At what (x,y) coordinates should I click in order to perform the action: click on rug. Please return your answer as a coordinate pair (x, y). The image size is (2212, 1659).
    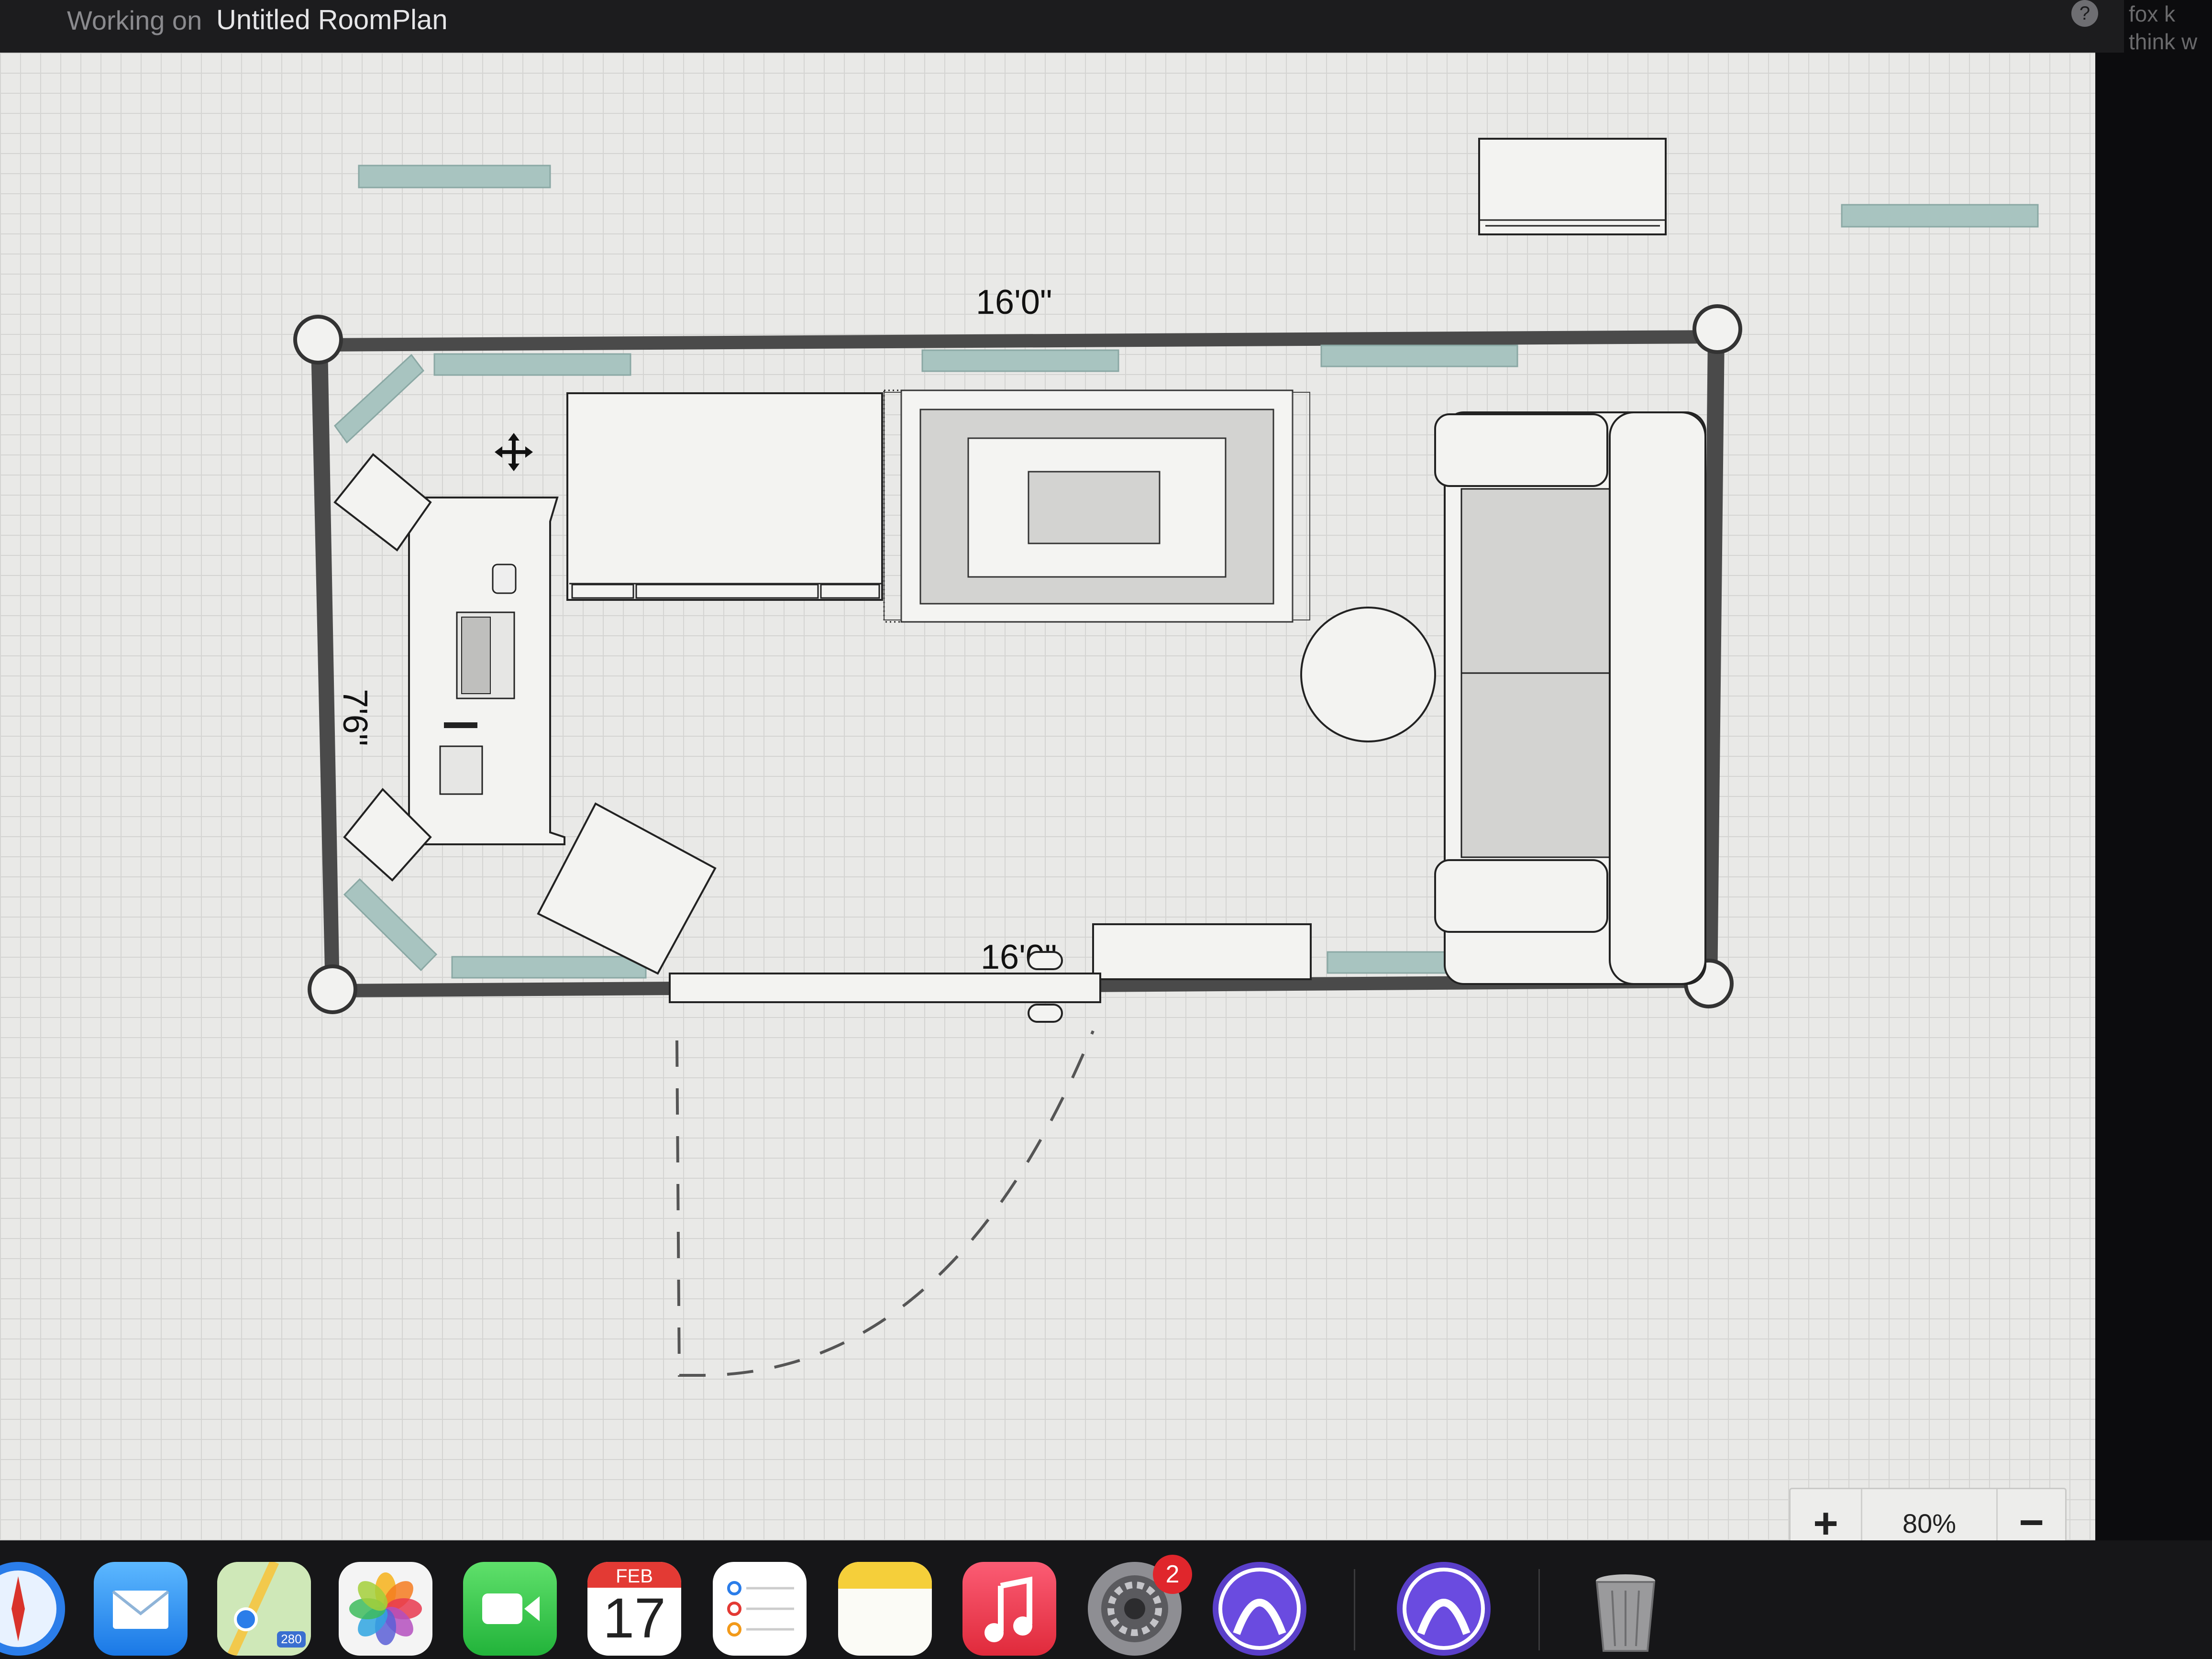
    Looking at the image, I should click on (1096, 506).